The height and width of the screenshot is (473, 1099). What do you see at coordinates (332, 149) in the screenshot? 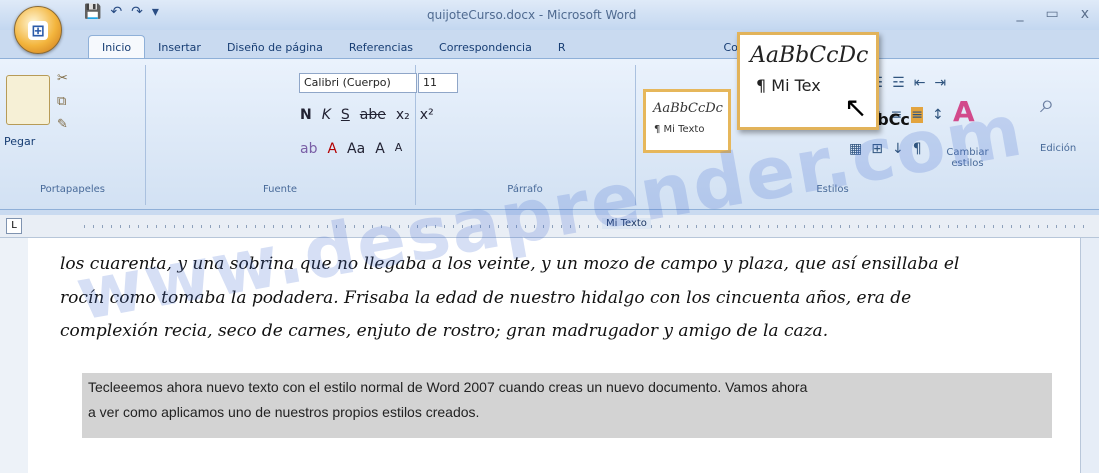
I see `font-color-button: A` at bounding box center [332, 149].